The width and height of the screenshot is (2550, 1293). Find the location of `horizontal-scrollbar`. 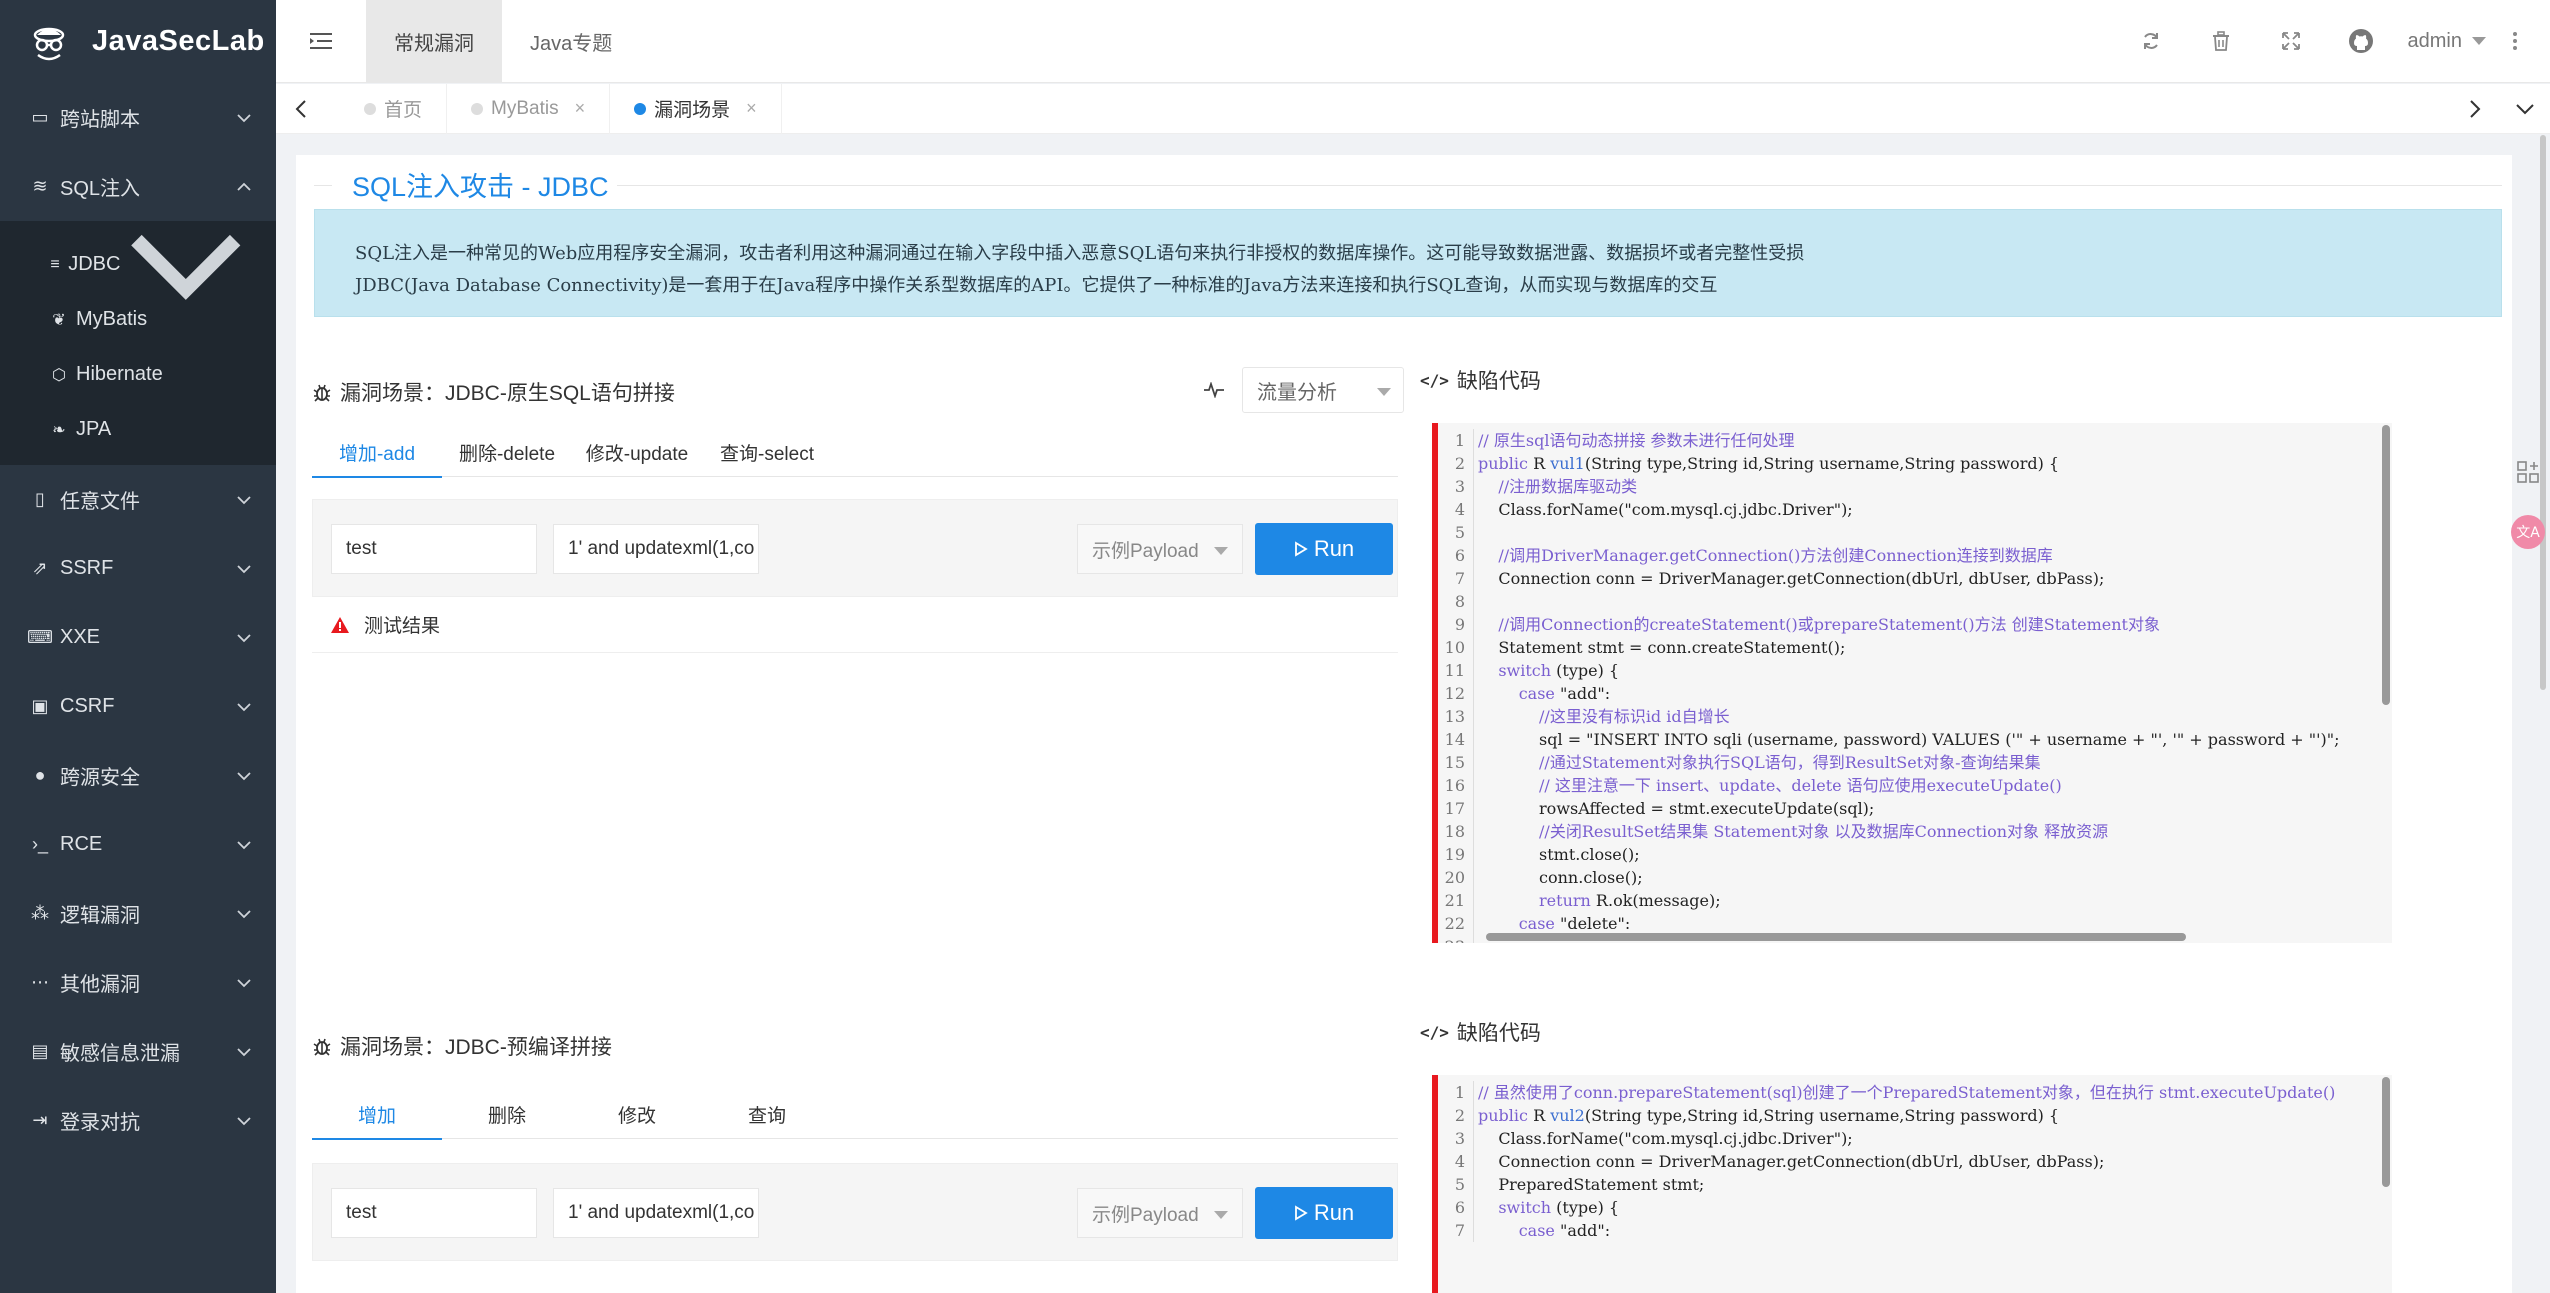

horizontal-scrollbar is located at coordinates (1836, 937).